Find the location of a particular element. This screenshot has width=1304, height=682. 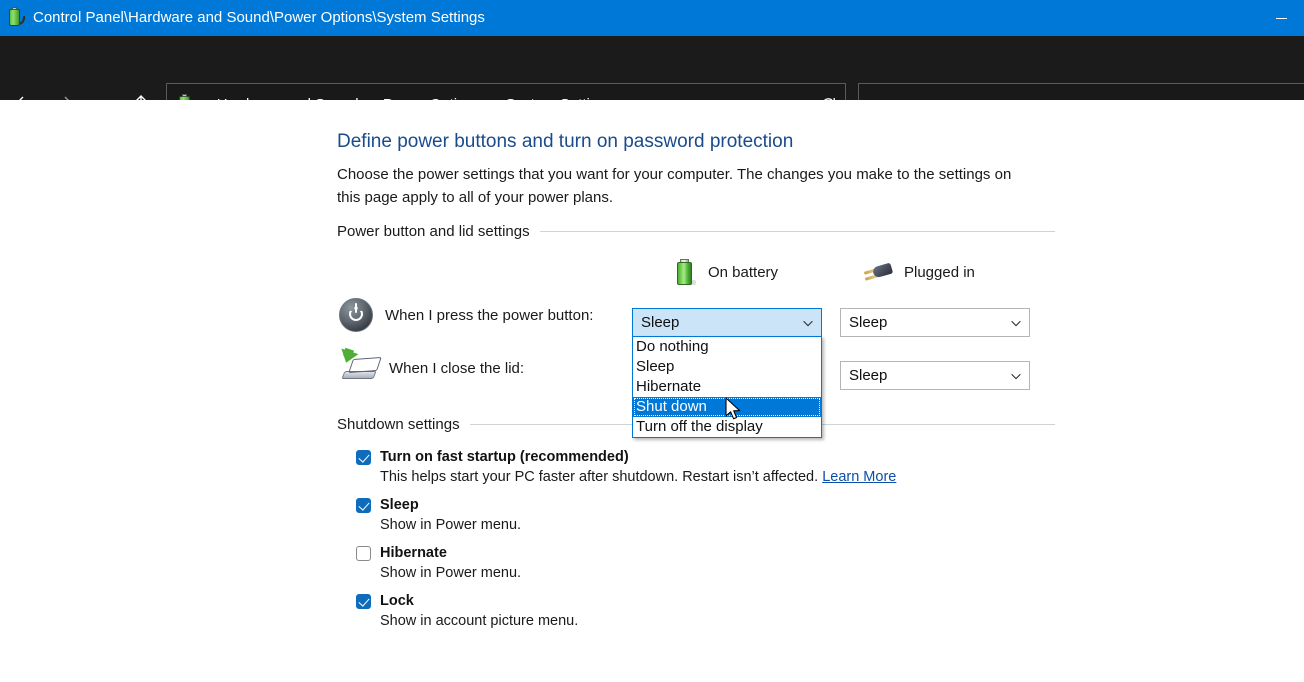

dropdown-option-do-nothing: Do nothing is located at coordinates (727, 347).